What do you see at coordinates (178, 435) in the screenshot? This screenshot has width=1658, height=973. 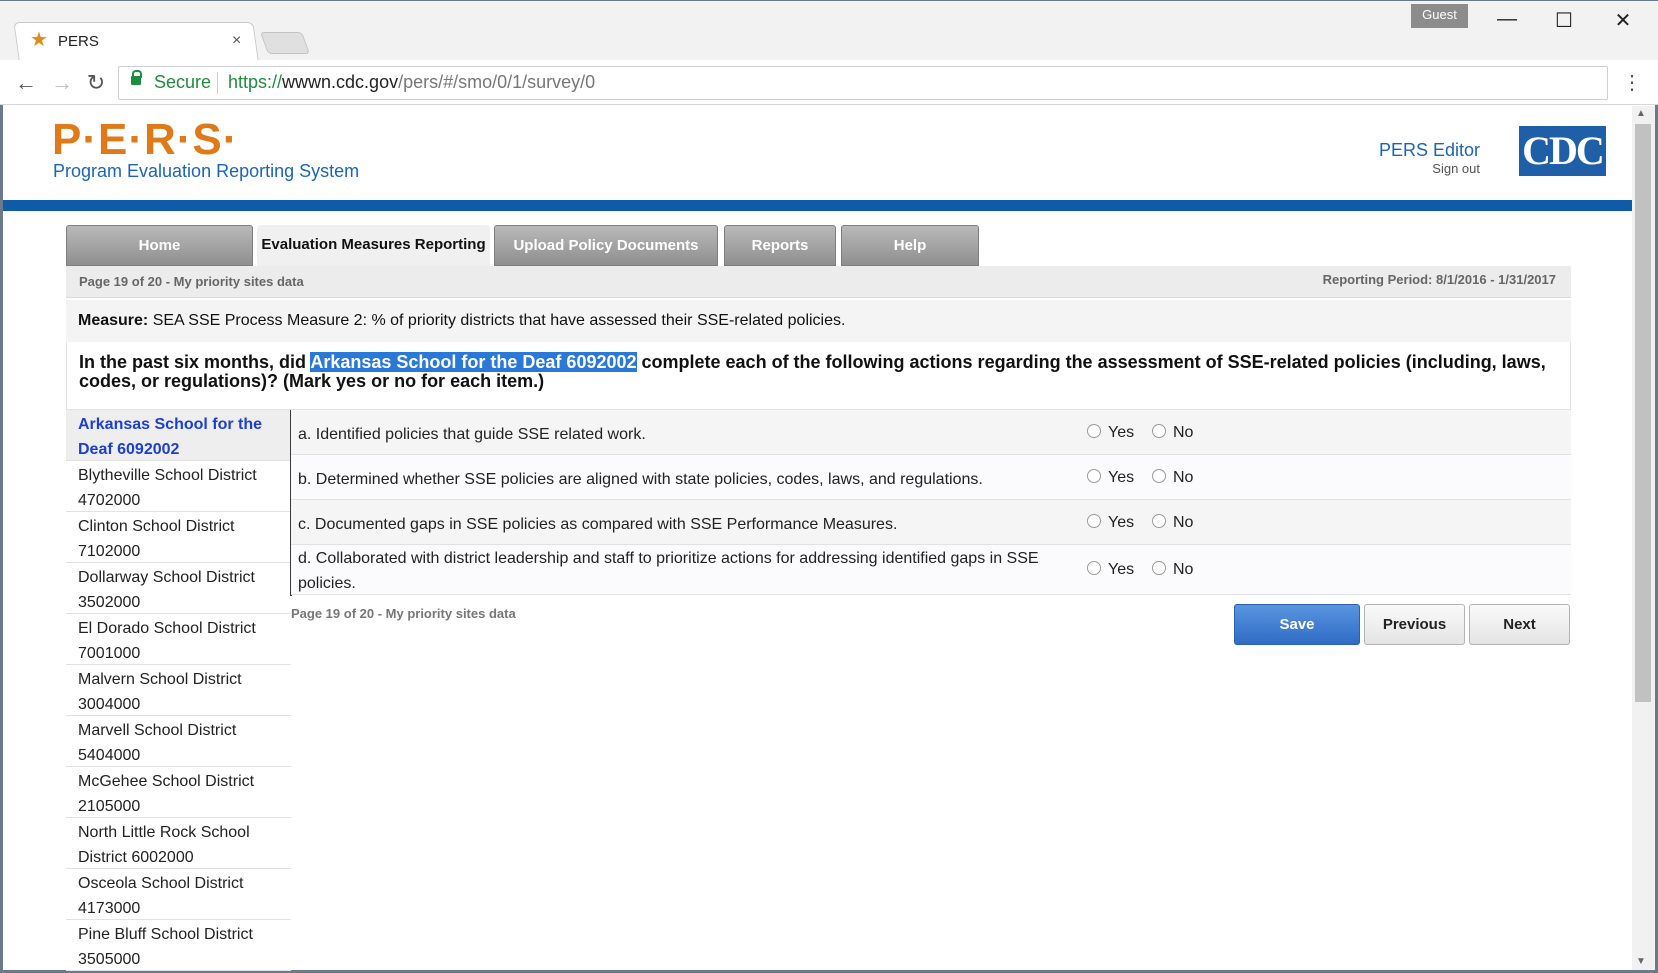 I see `site-item: Arkansas School for the Deaf 6092002` at bounding box center [178, 435].